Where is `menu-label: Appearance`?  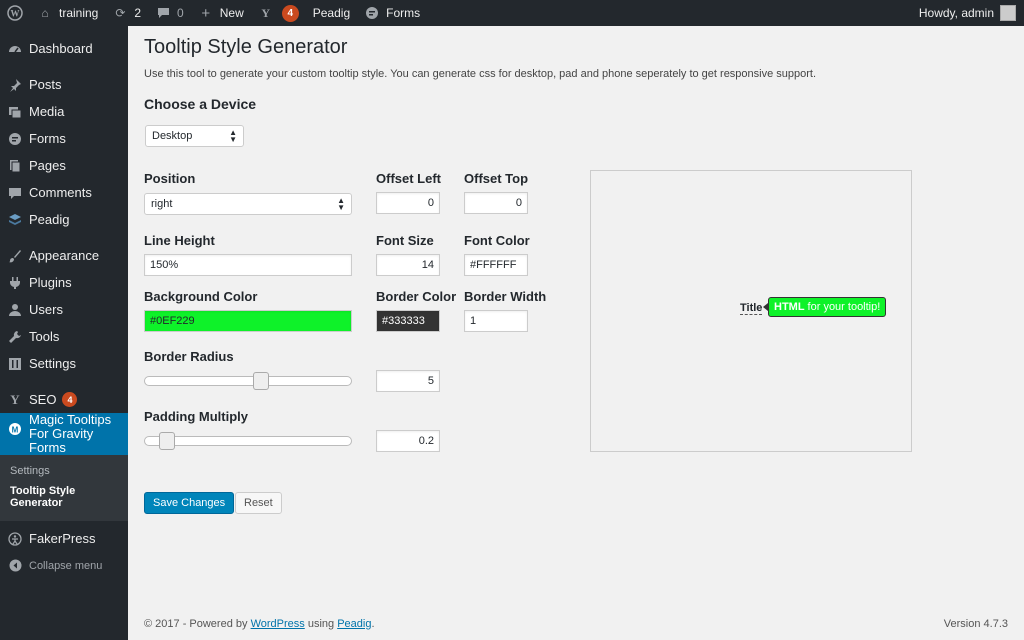 menu-label: Appearance is located at coordinates (64, 255).